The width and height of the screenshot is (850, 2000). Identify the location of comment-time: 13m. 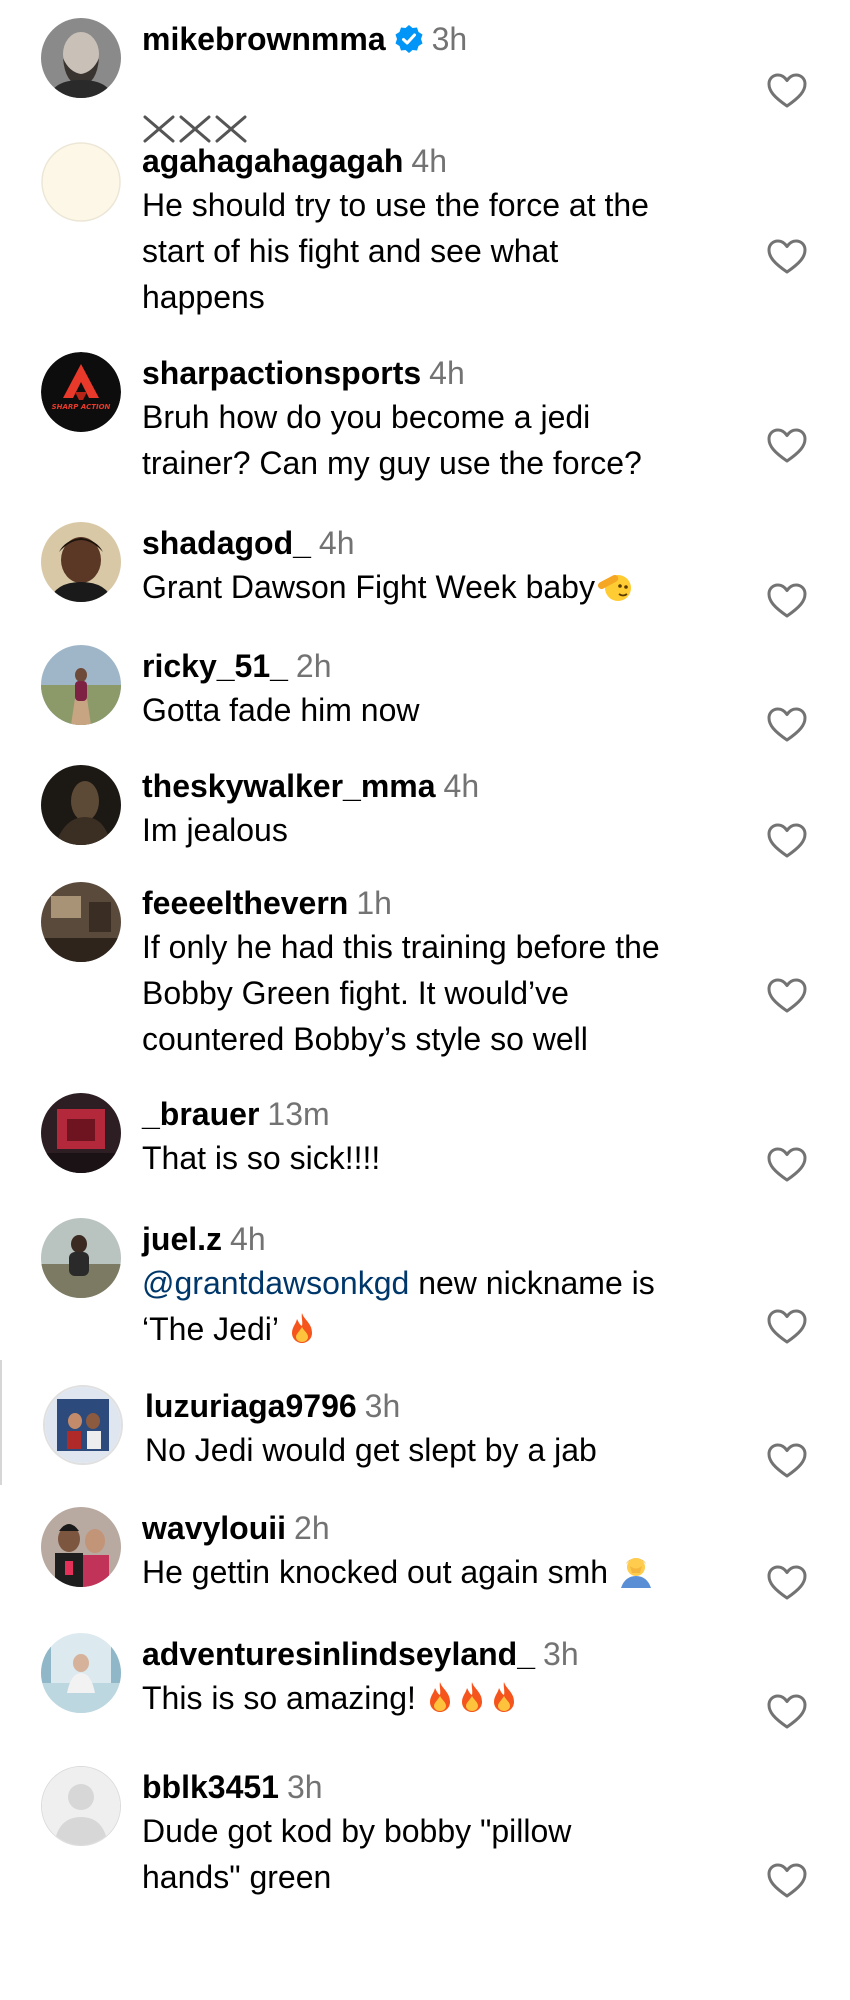
(298, 1114).